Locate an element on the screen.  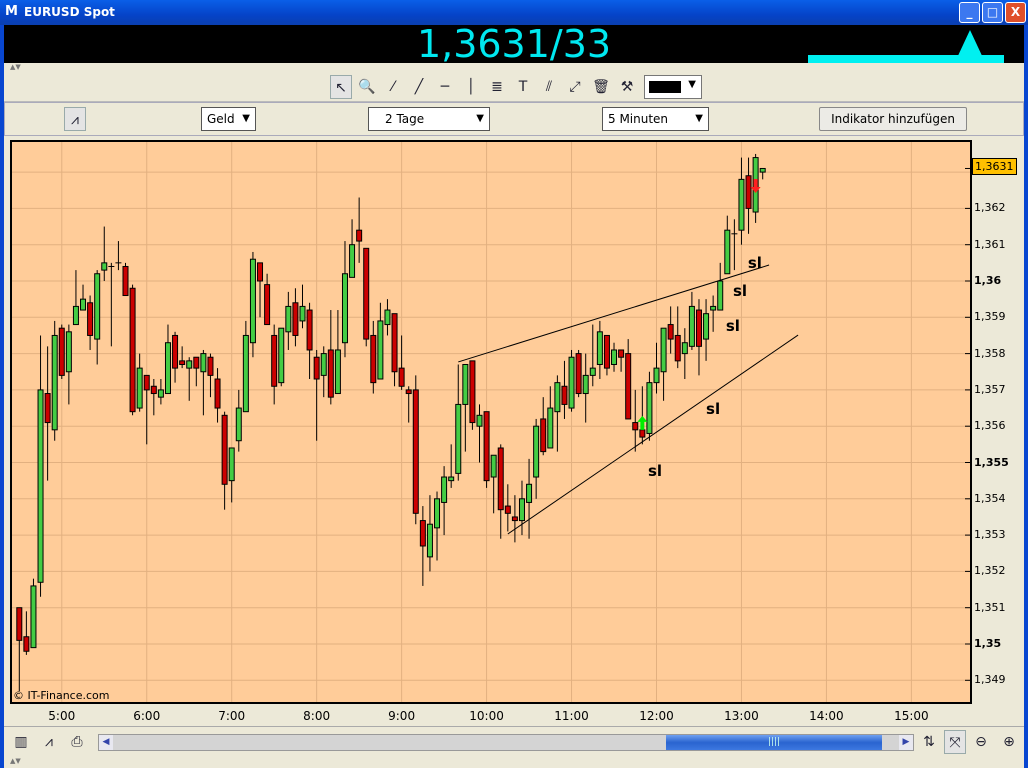
price-type-select: Geld ▼ is located at coordinates (228, 119).